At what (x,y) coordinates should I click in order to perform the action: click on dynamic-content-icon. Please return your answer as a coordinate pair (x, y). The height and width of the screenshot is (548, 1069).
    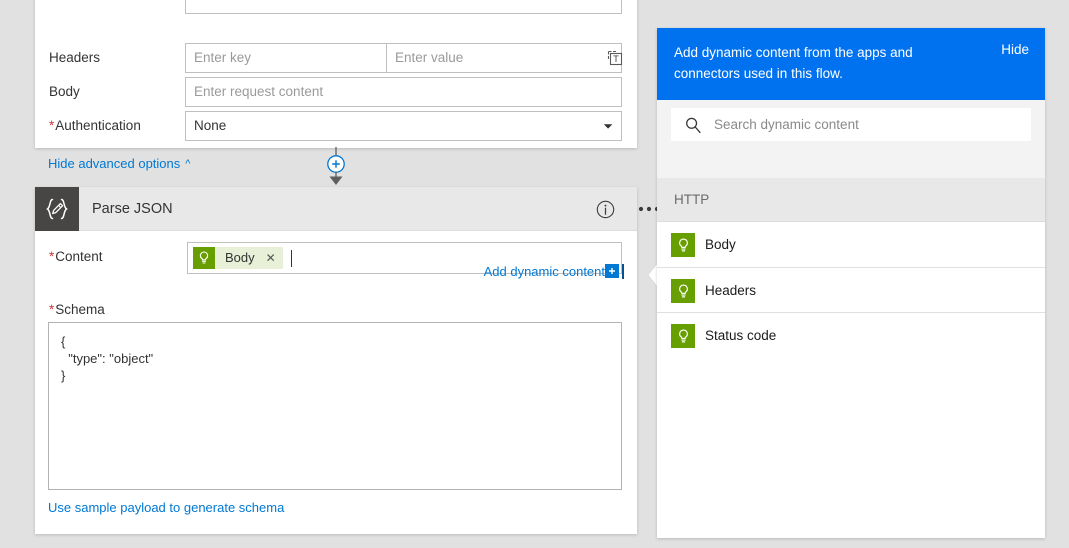
    Looking at the image, I should click on (612, 271).